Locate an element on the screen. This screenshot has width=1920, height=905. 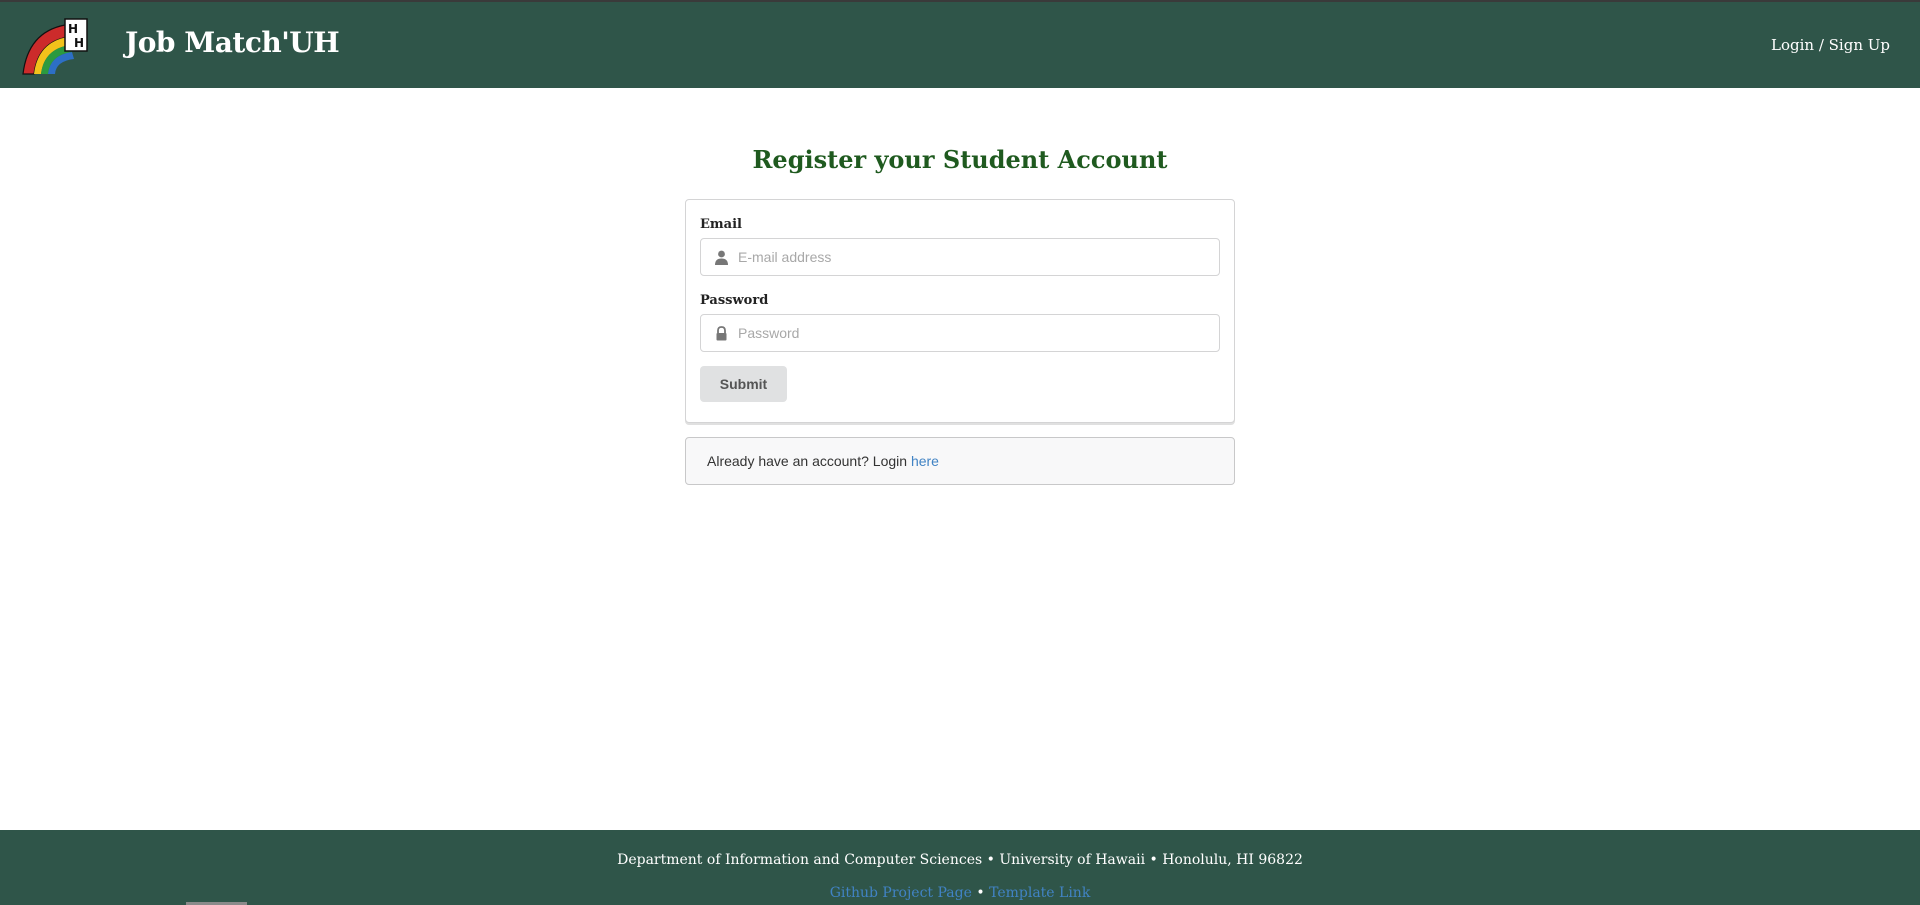
email-label: Email is located at coordinates (721, 224).